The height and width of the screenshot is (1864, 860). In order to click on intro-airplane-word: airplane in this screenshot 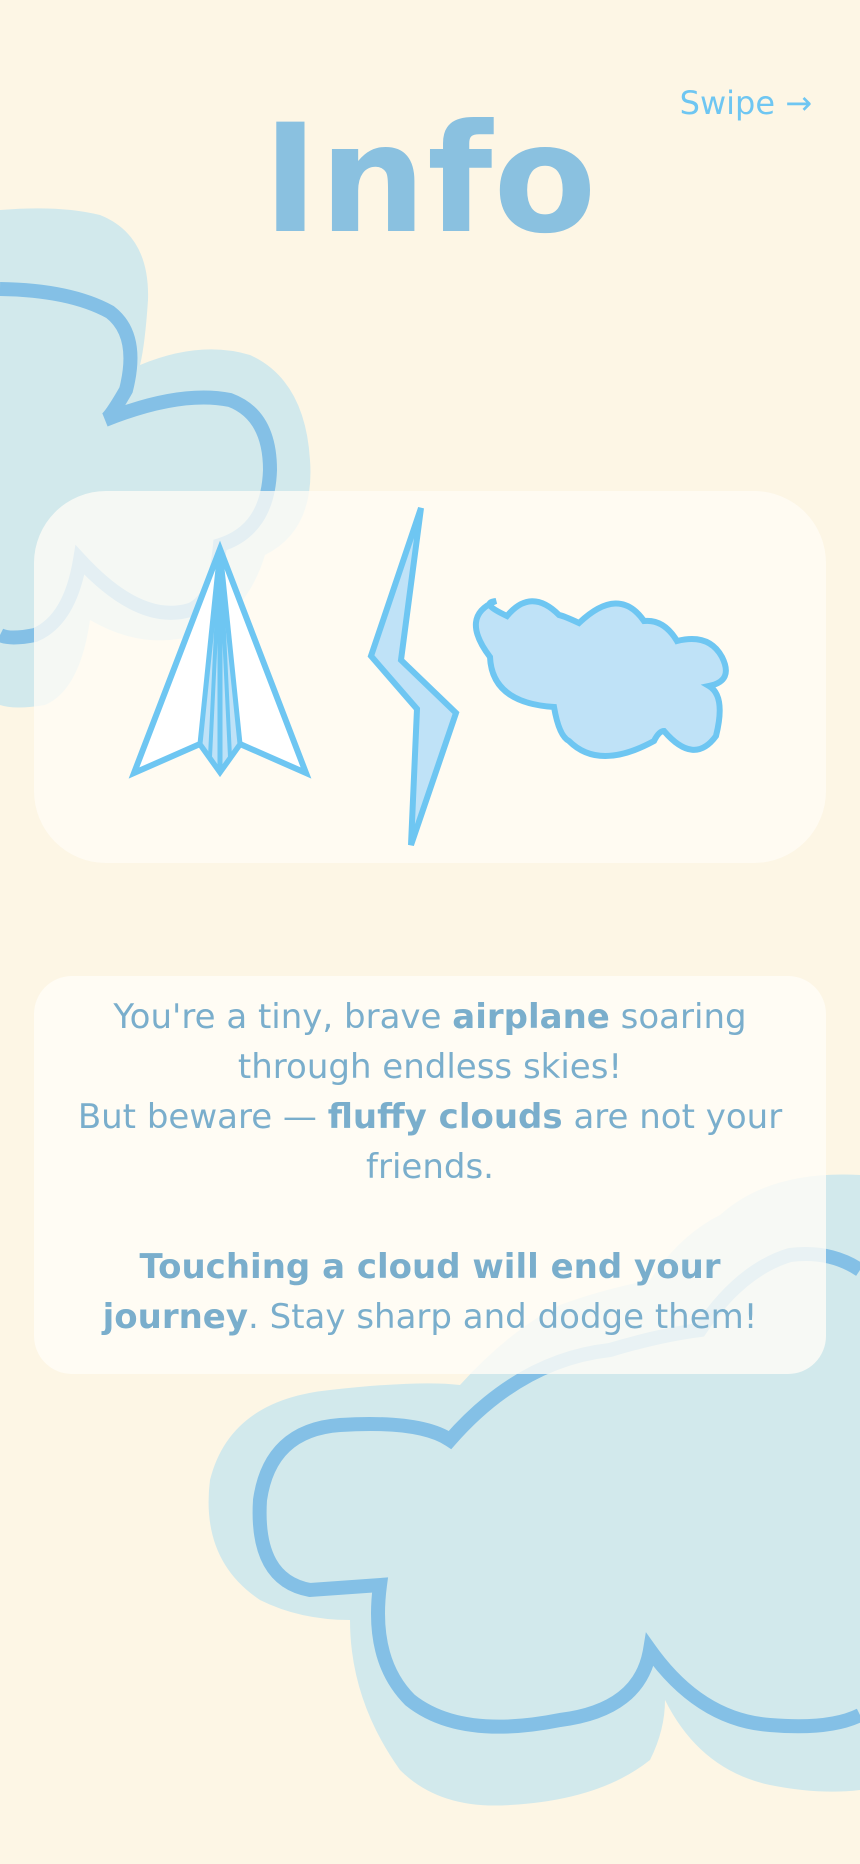, I will do `click(531, 1017)`.